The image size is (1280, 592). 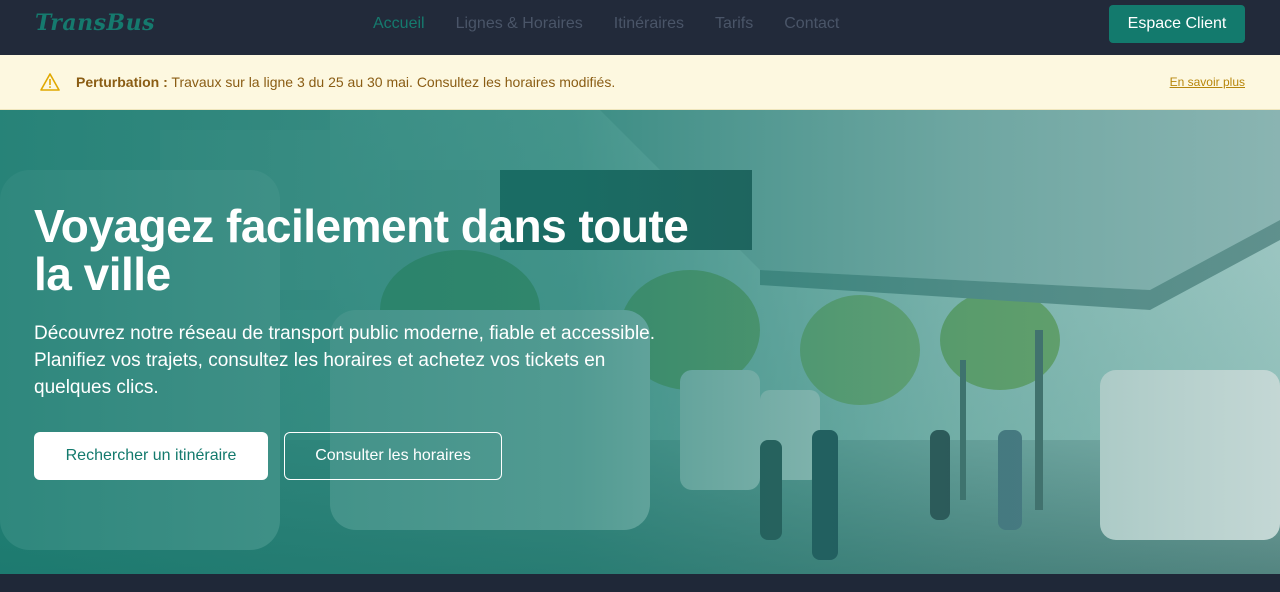 What do you see at coordinates (811, 24) in the screenshot?
I see `nav-contact: Contact` at bounding box center [811, 24].